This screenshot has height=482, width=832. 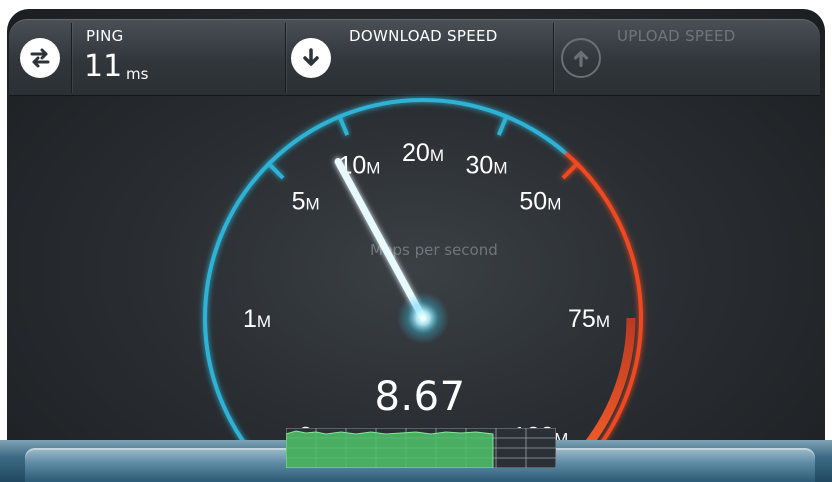 I want to click on gauge-tick-label: 30M, so click(x=487, y=166).